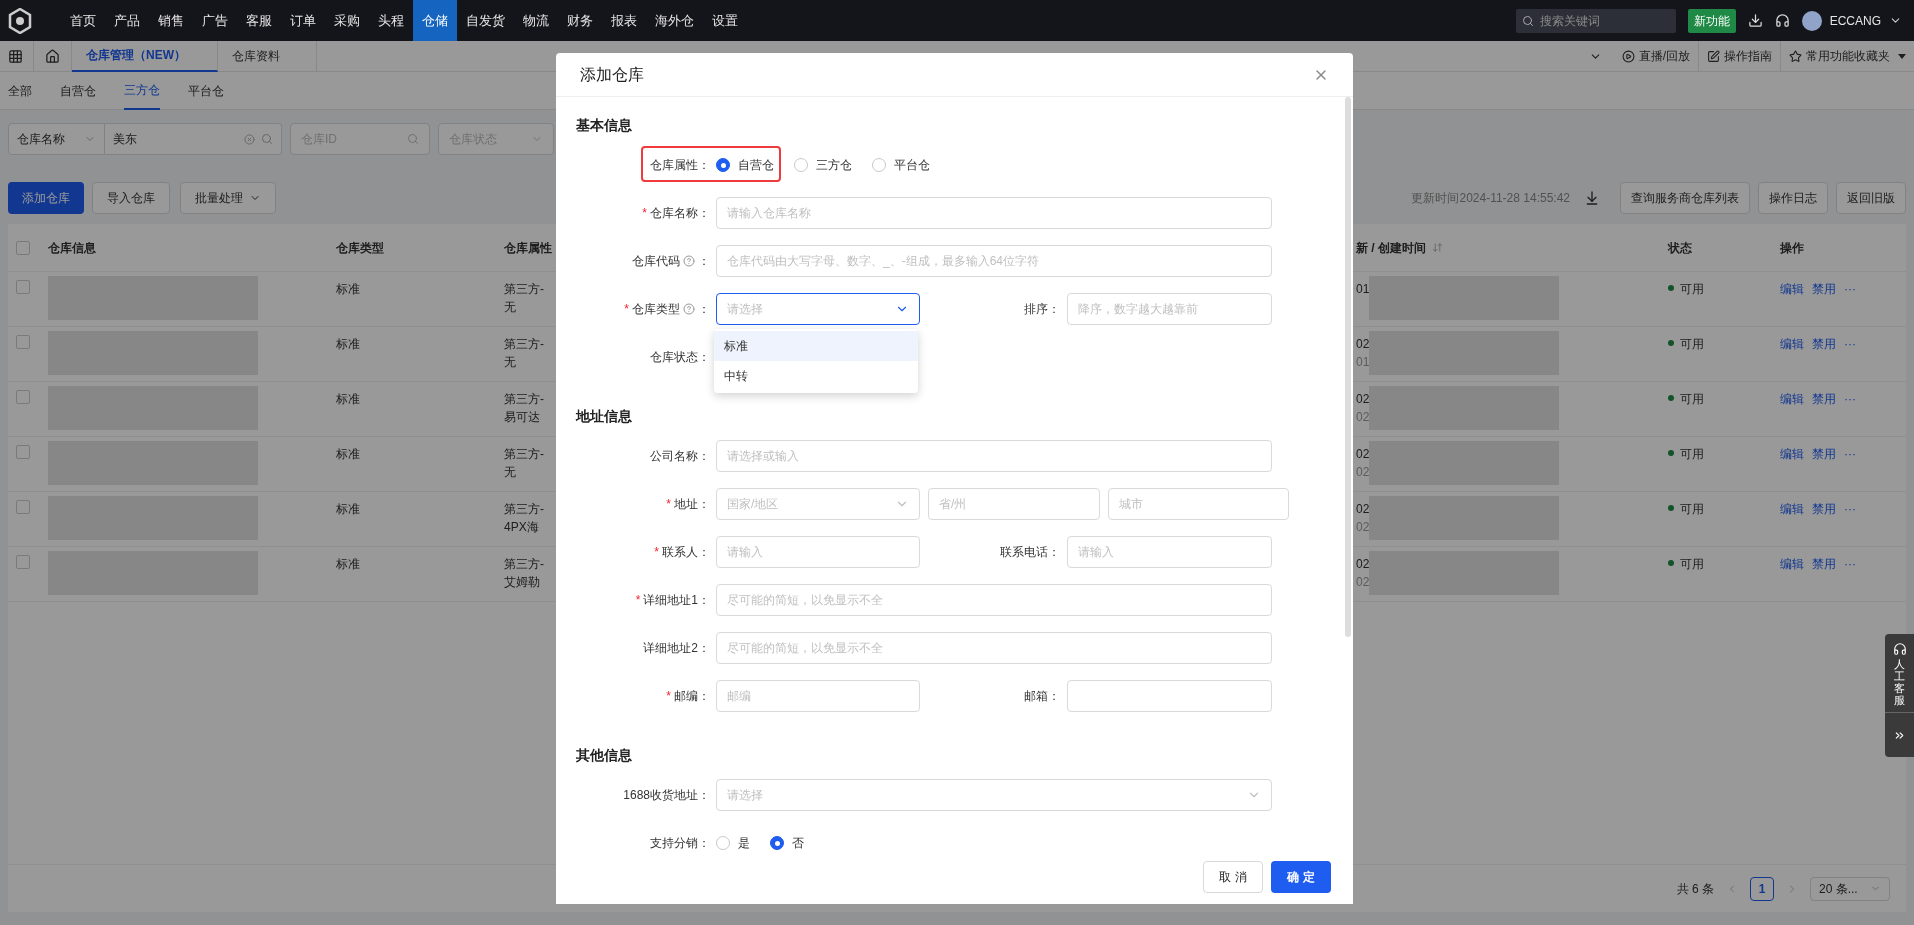 The image size is (1914, 925). Describe the element at coordinates (524, 344) in the screenshot. I see `table-cell-text: 第三方-` at that location.